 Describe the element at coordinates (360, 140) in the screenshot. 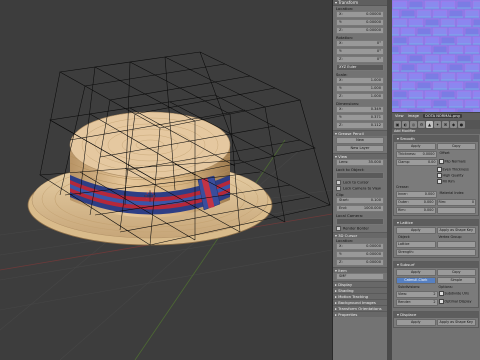

I see `grease-new-button: New` at that location.